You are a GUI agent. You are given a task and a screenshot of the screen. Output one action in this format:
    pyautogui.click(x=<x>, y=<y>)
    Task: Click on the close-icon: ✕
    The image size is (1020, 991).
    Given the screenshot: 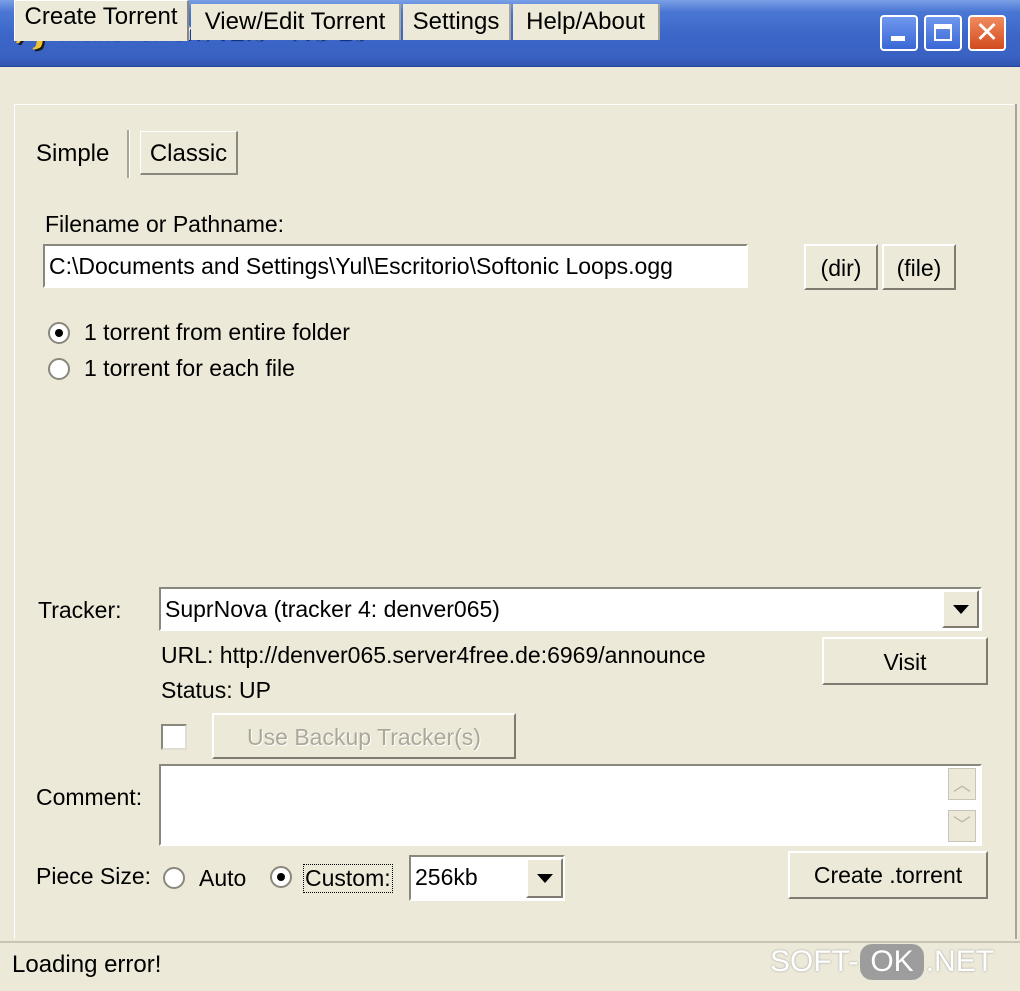 What is the action you would take?
    pyautogui.click(x=987, y=32)
    